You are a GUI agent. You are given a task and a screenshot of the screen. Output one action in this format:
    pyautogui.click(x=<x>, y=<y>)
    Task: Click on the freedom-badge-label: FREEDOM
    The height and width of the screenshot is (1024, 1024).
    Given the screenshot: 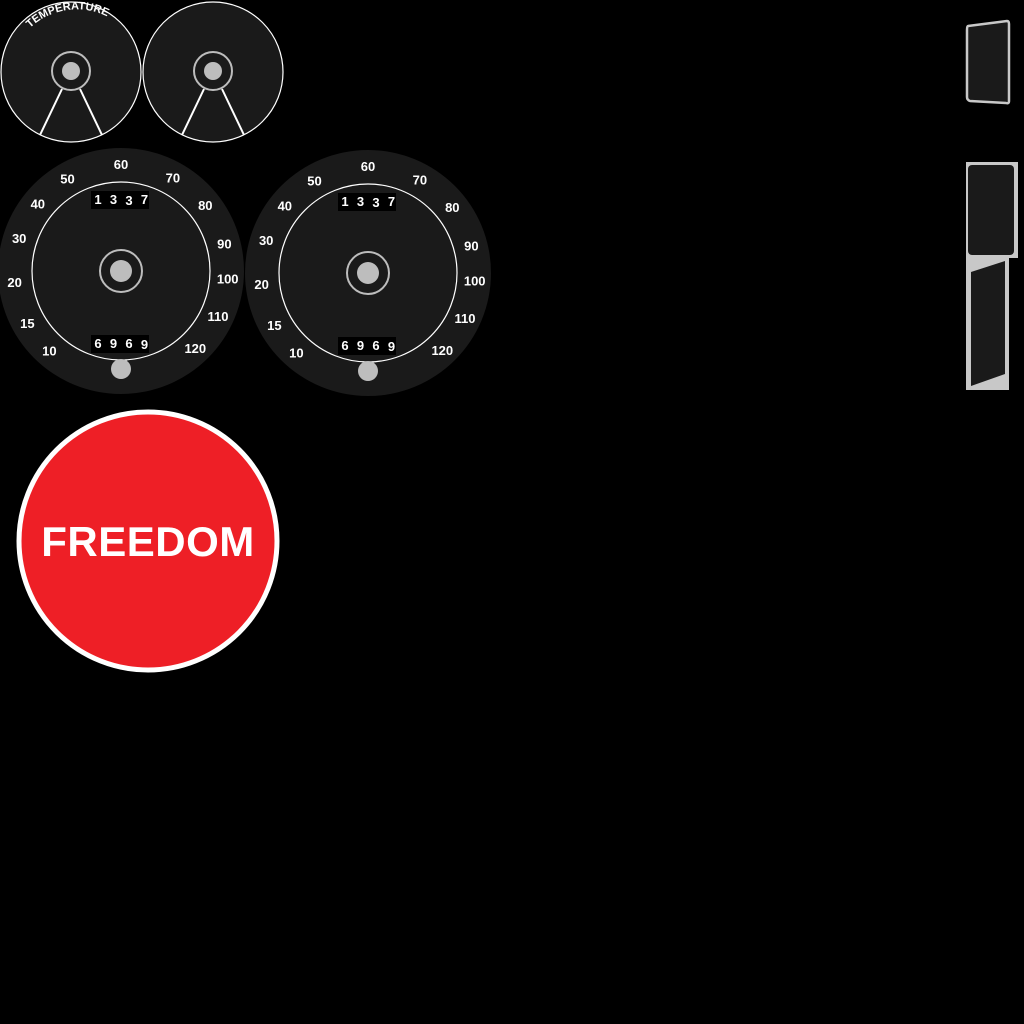 What is the action you would take?
    pyautogui.click(x=148, y=541)
    